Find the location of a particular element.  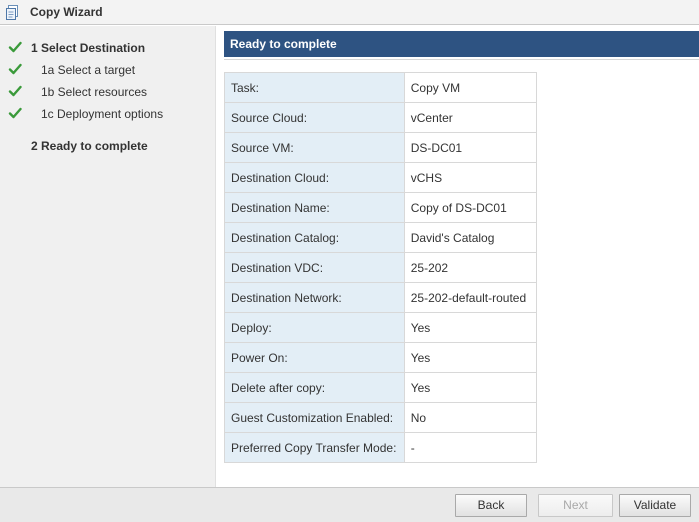

row-value: Copy VM is located at coordinates (470, 87).